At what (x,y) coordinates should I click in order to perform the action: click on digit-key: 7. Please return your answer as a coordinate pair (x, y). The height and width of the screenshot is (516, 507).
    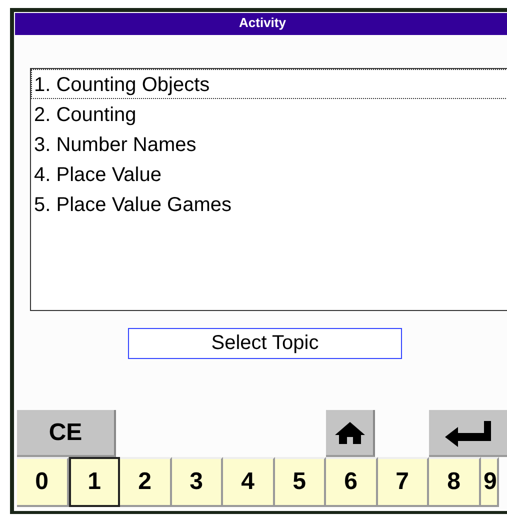
    Looking at the image, I should click on (403, 482).